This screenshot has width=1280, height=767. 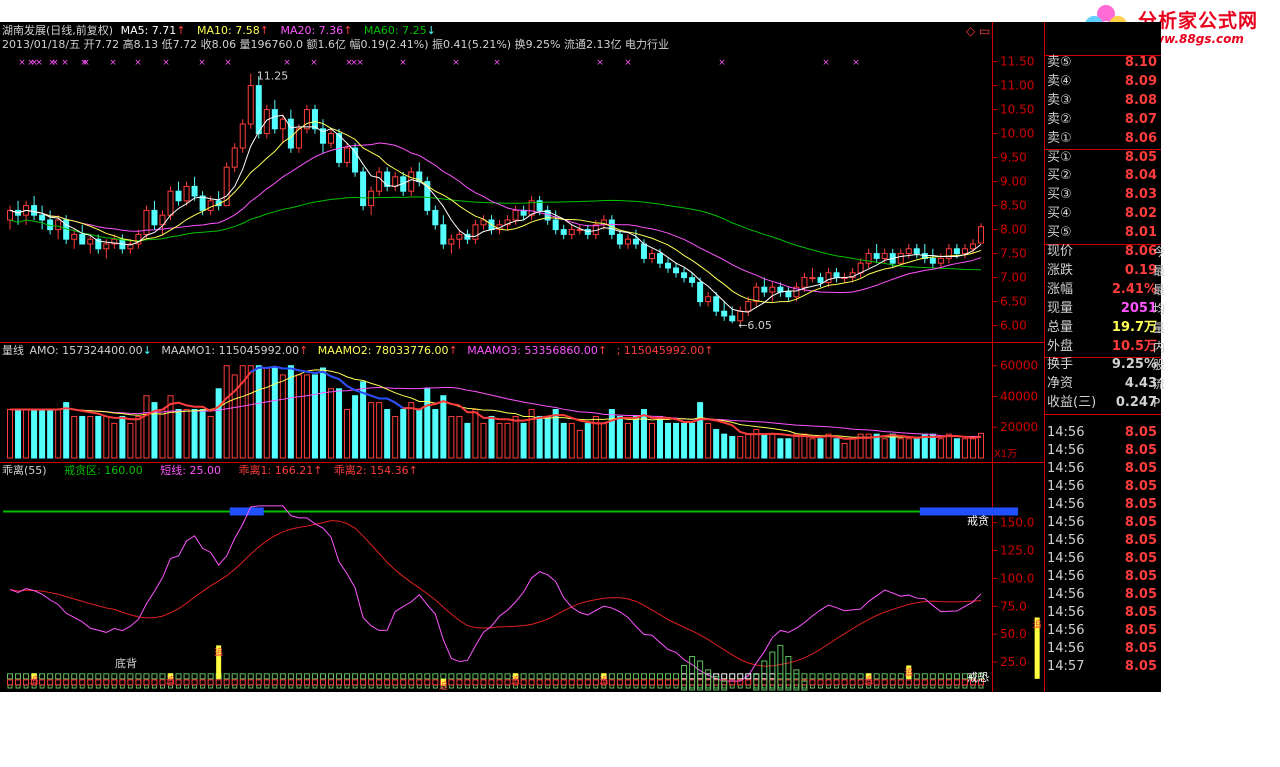 What do you see at coordinates (1159, 365) in the screenshot?
I see `stat-6-clipped: 股` at bounding box center [1159, 365].